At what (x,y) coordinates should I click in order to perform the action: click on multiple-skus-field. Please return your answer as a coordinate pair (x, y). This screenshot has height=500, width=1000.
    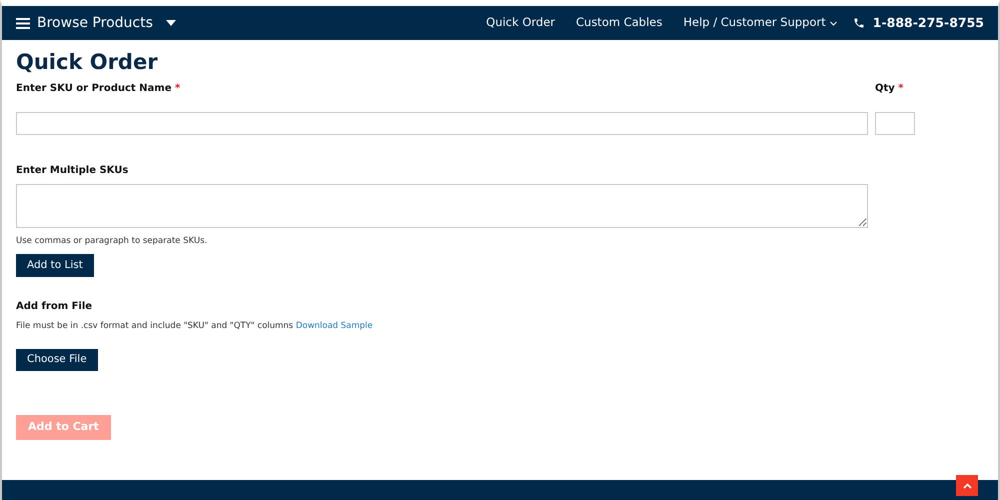
    Looking at the image, I should click on (442, 206).